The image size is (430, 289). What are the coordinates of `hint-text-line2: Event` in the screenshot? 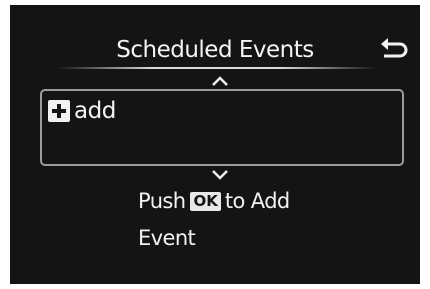 It's located at (167, 238).